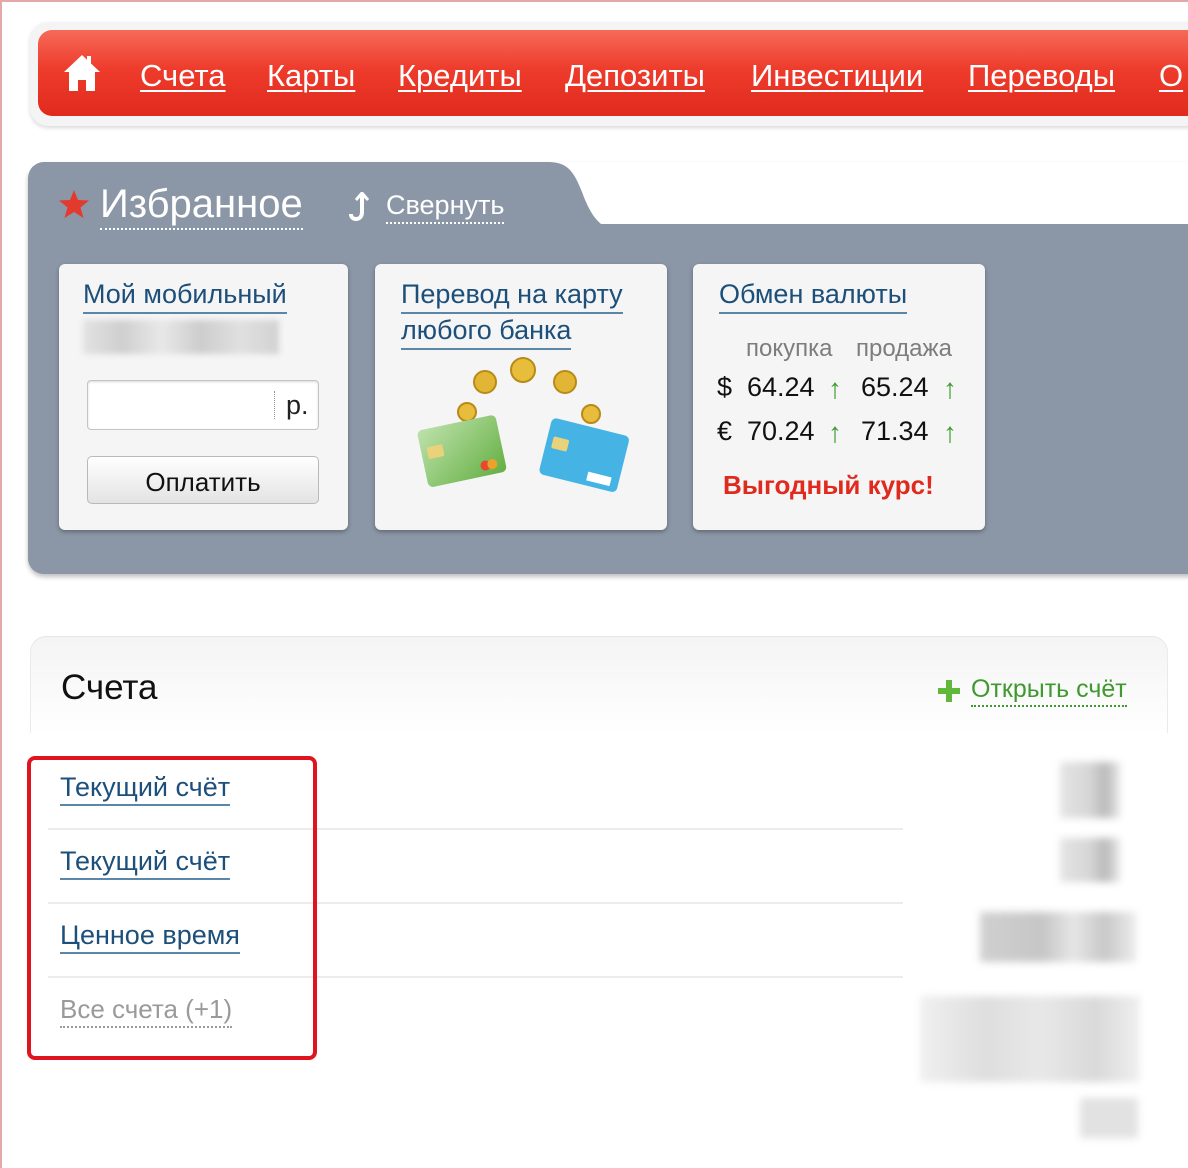 The height and width of the screenshot is (1168, 1188). What do you see at coordinates (789, 348) in the screenshot?
I see `buy-header: покупка` at bounding box center [789, 348].